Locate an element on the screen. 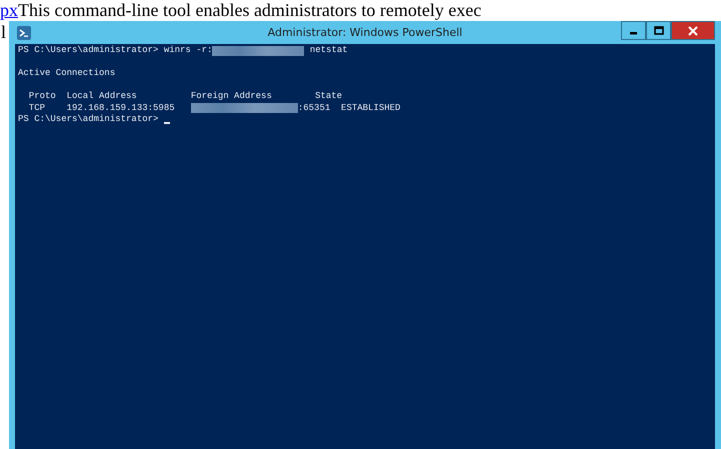  table-cell: :65351 is located at coordinates (314, 108).